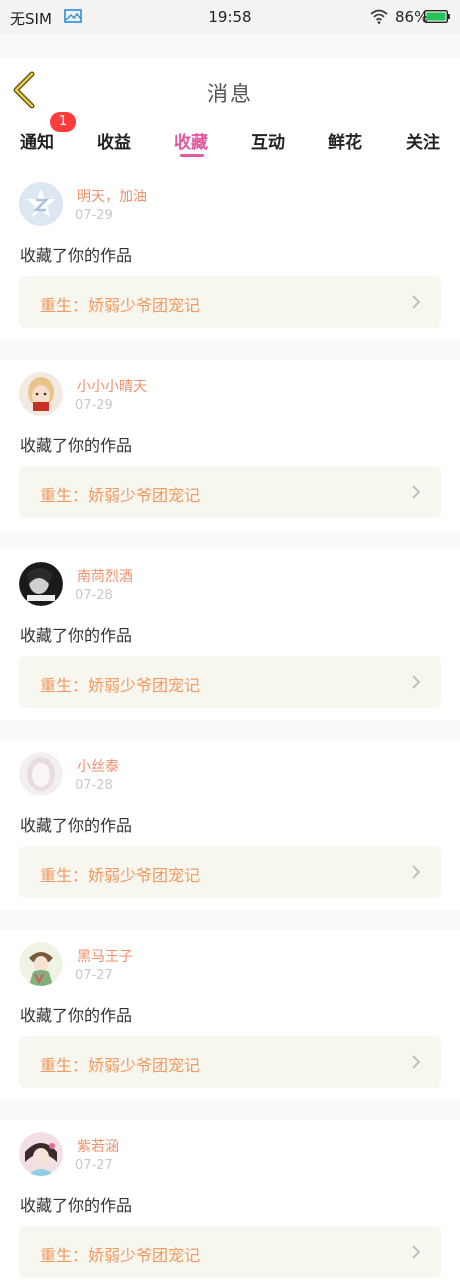 The width and height of the screenshot is (460, 1280). I want to click on notice-badge: 1, so click(63, 122).